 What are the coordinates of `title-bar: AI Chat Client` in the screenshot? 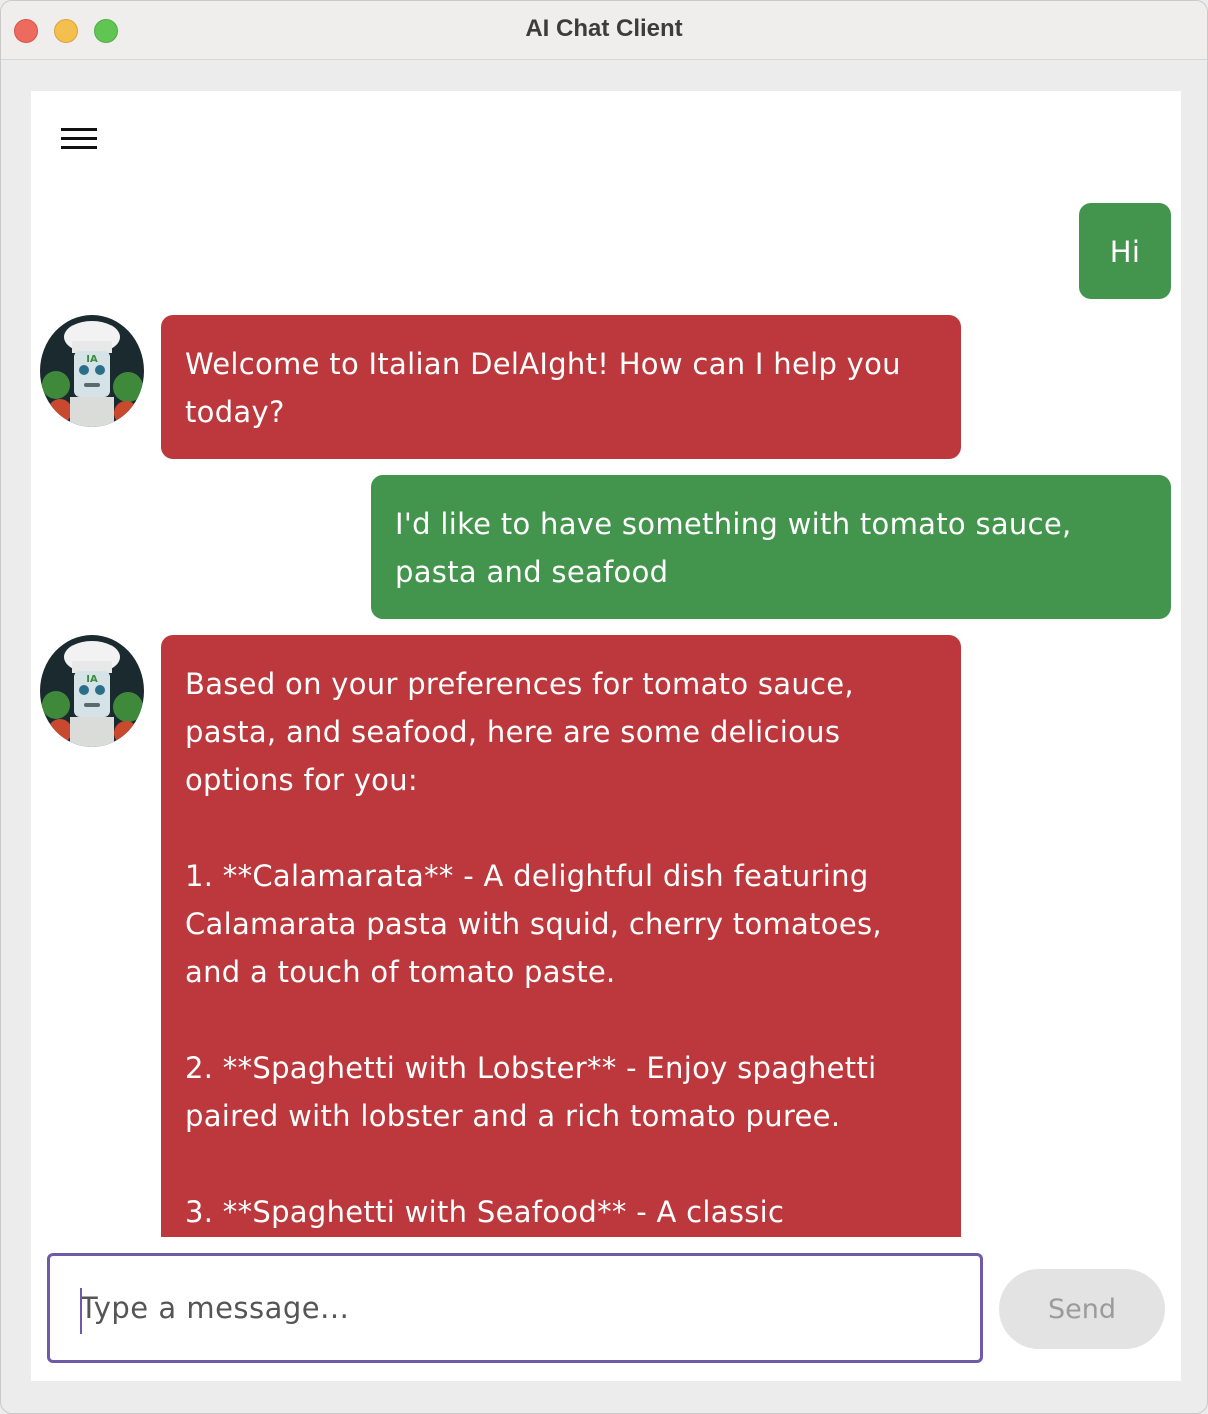 It's located at (604, 30).